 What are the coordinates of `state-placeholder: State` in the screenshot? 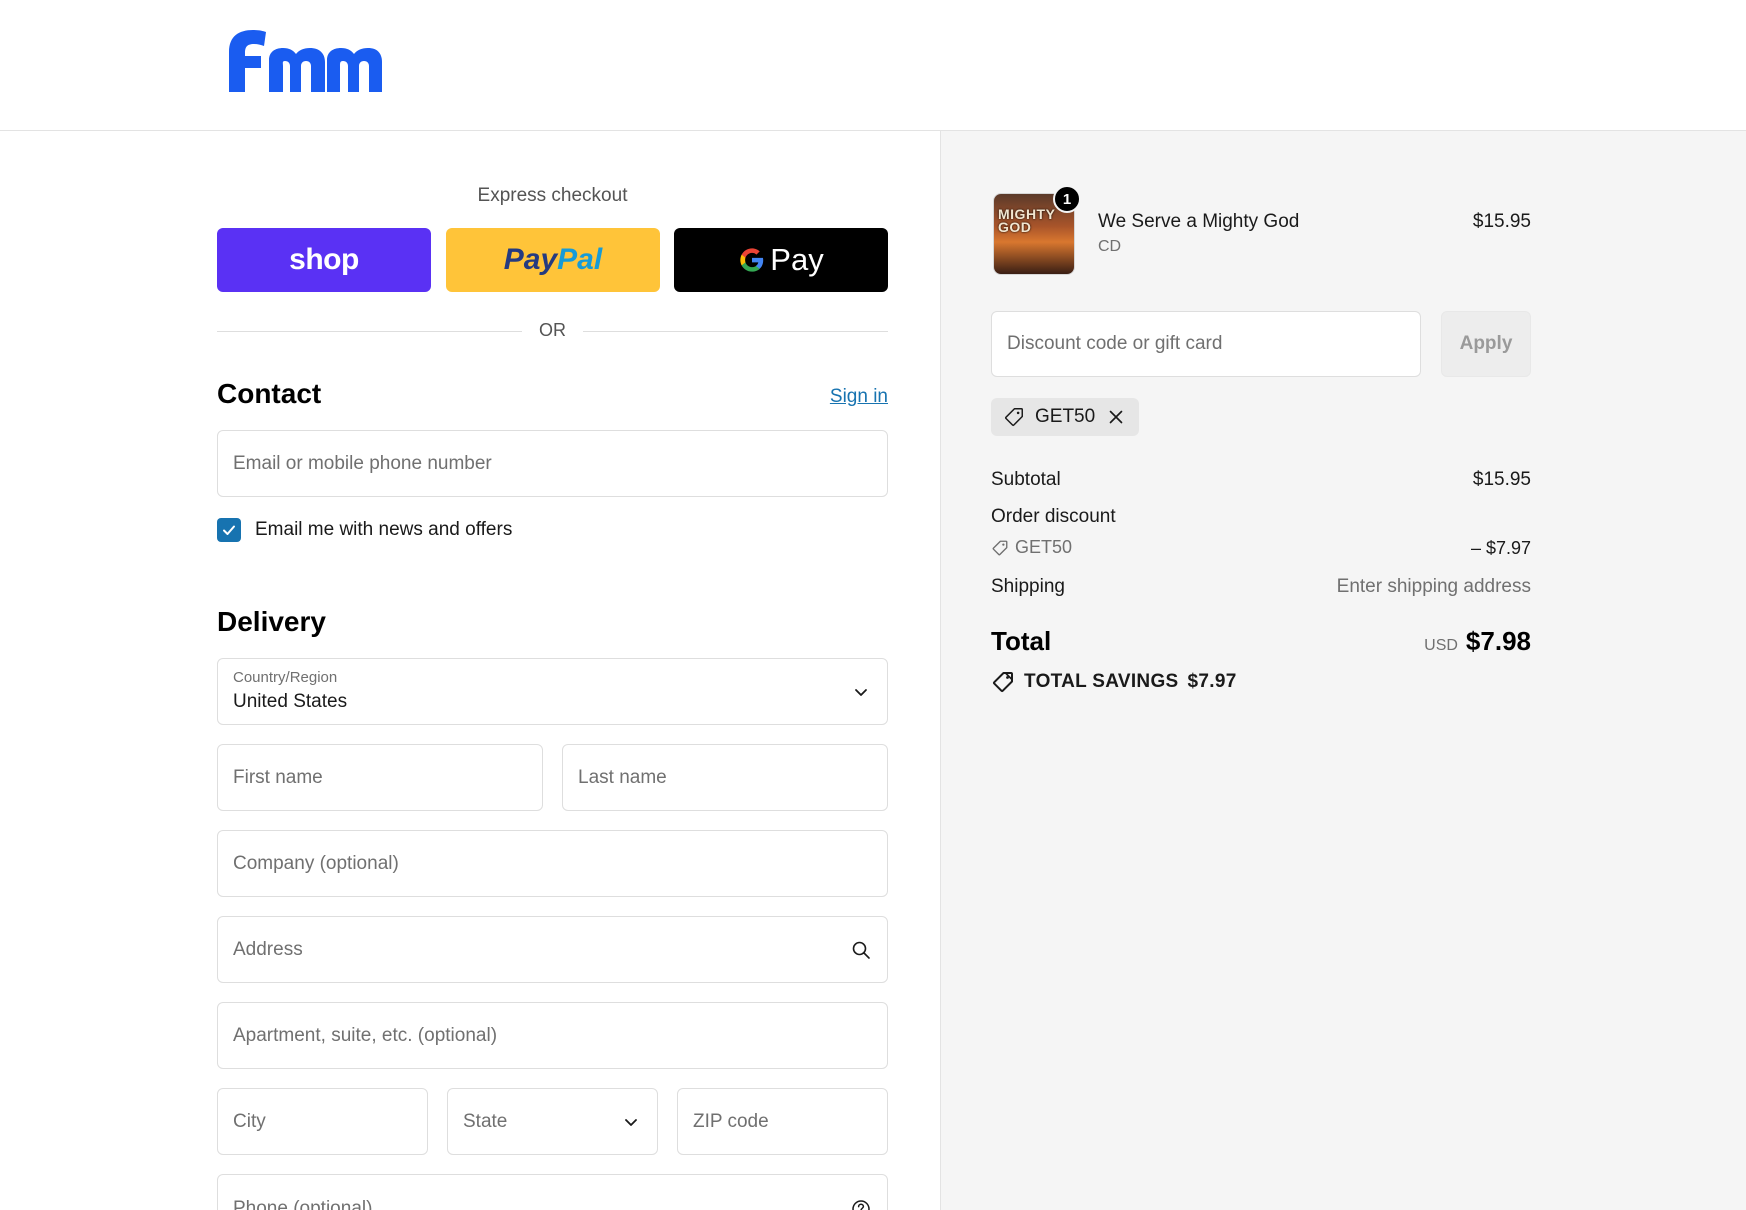 It's located at (485, 1121).